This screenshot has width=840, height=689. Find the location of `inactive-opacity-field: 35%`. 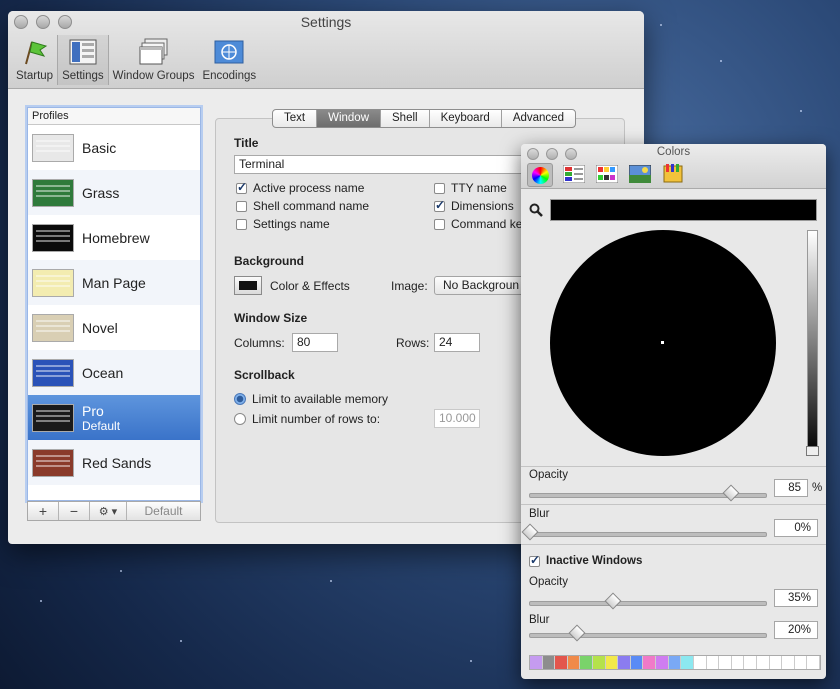

inactive-opacity-field: 35% is located at coordinates (796, 598).